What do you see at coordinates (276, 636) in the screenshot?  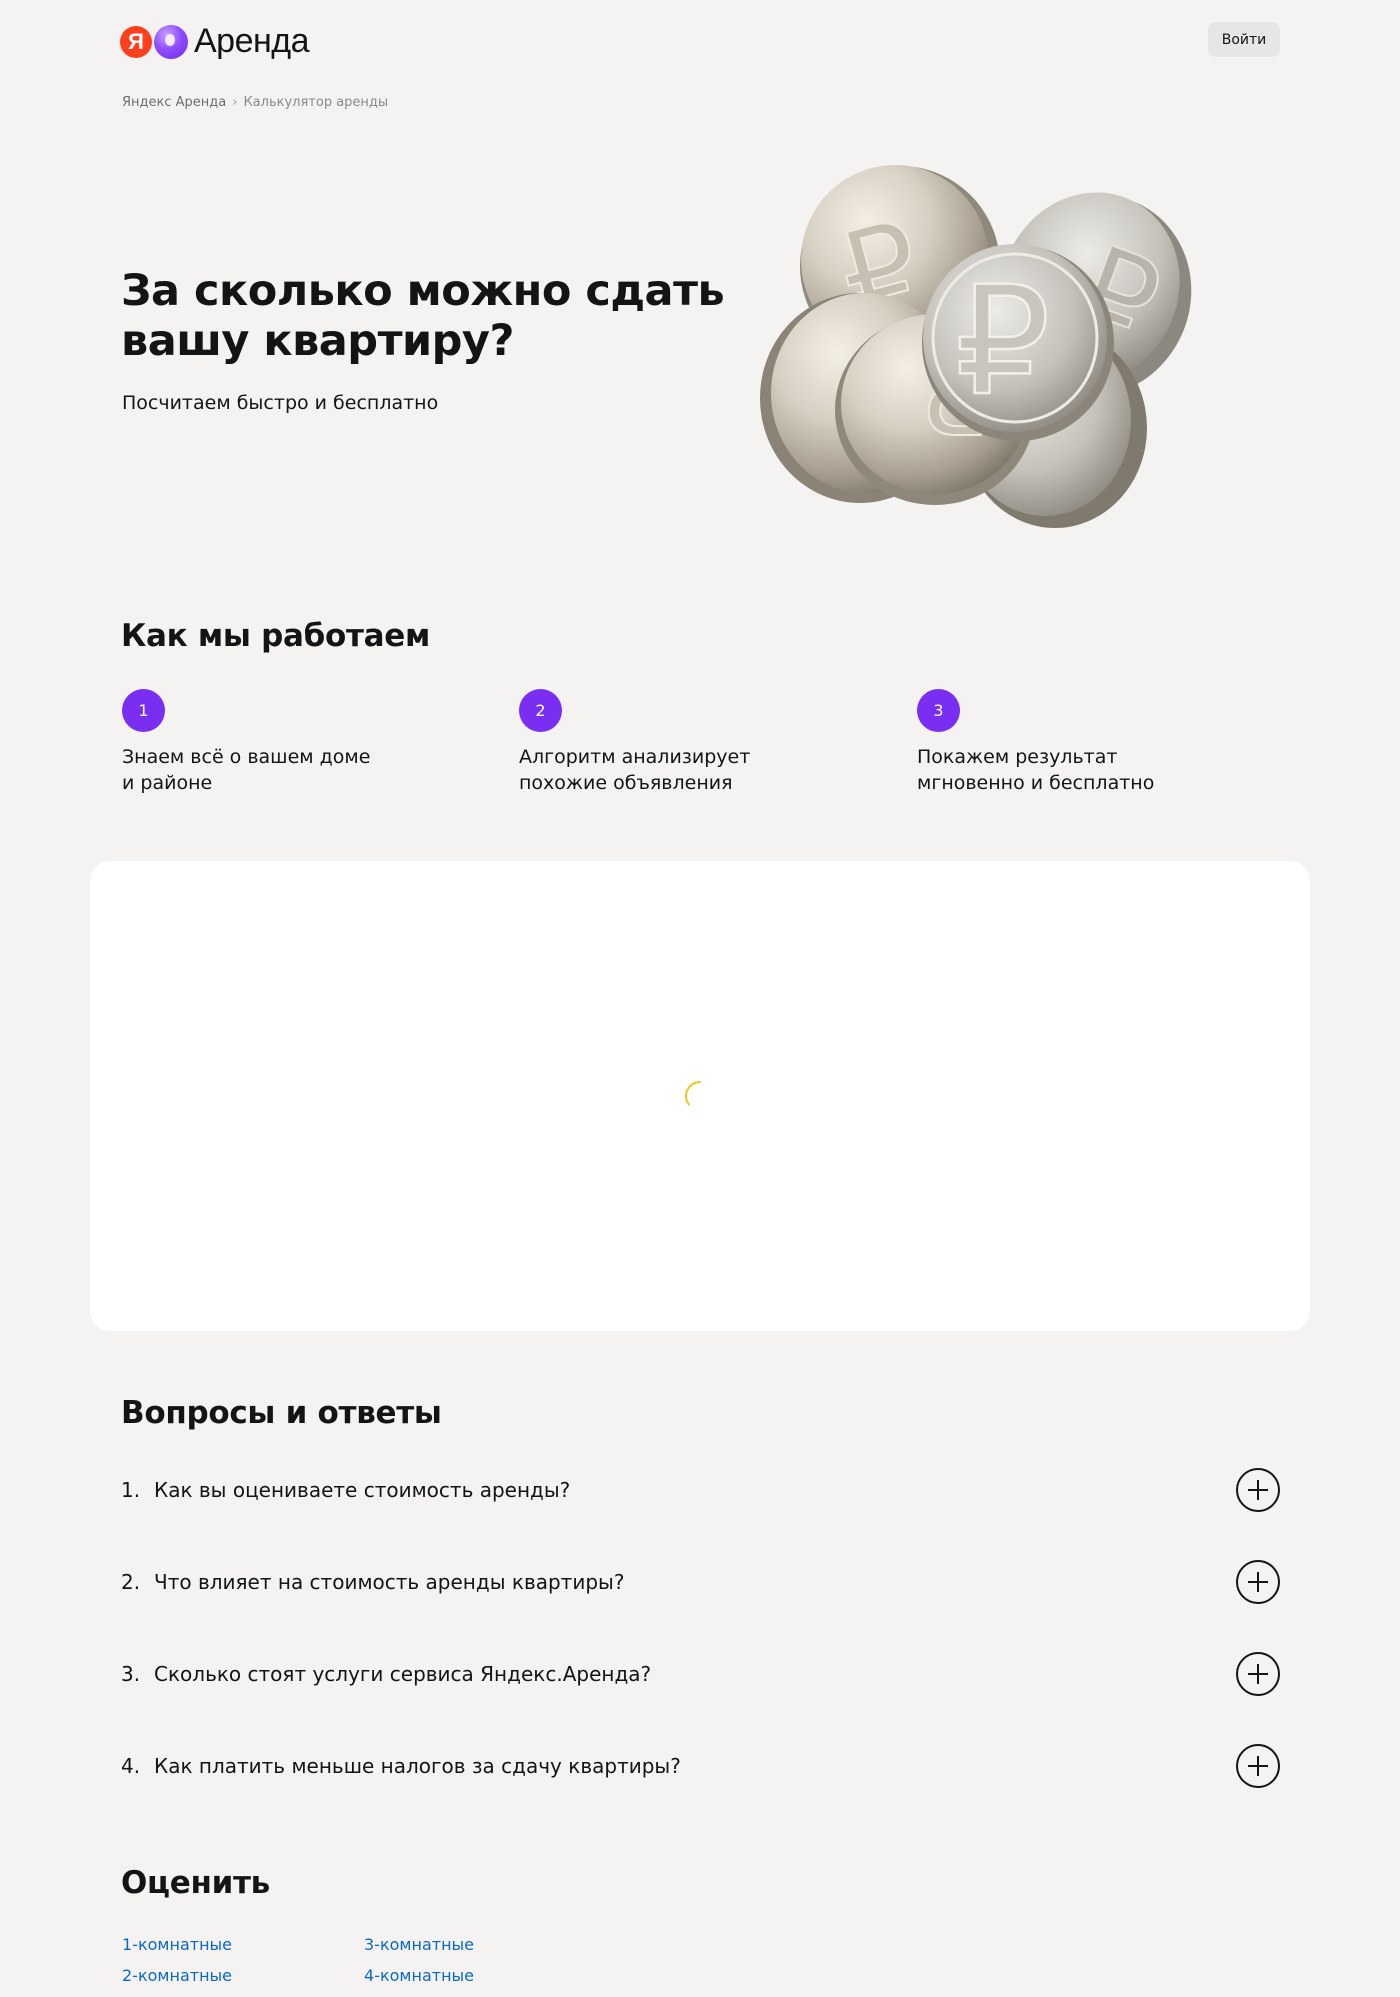 I see `how-we-work-title: Как мы работаем` at bounding box center [276, 636].